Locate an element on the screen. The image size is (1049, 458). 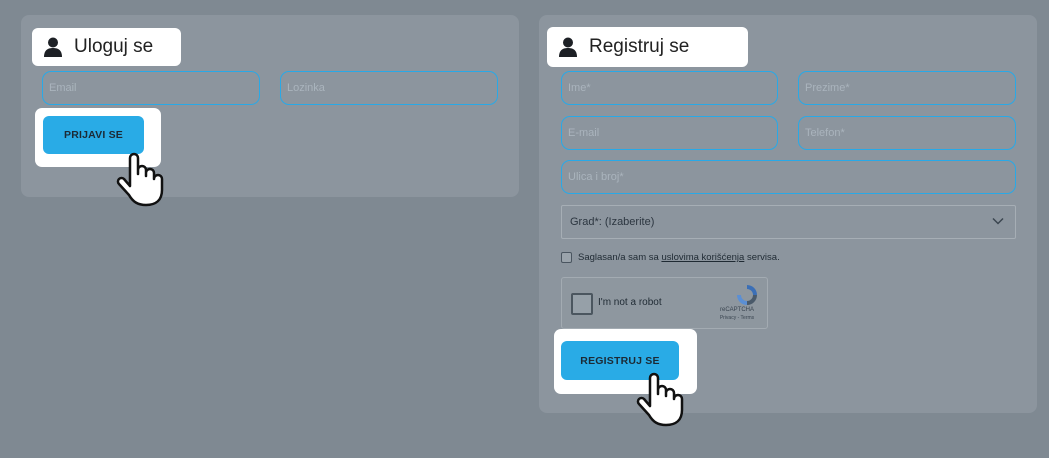
recaptcha-checkbox is located at coordinates (582, 304).